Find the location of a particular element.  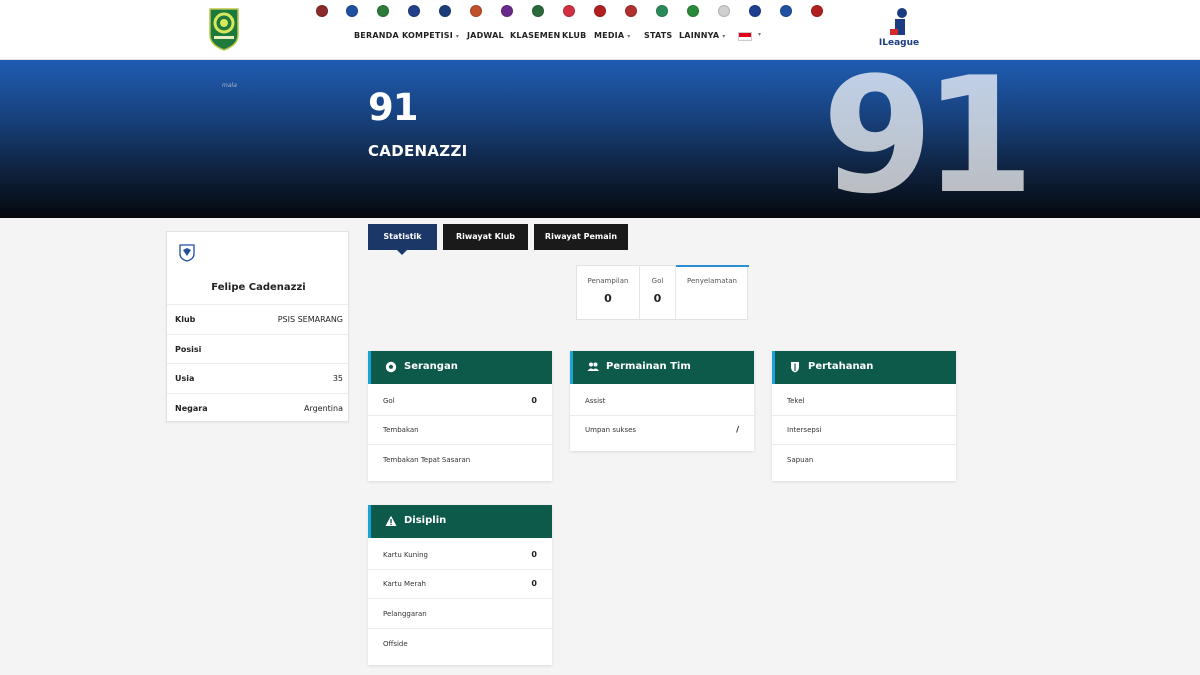

summary-goals: Gol 0 is located at coordinates (658, 292).